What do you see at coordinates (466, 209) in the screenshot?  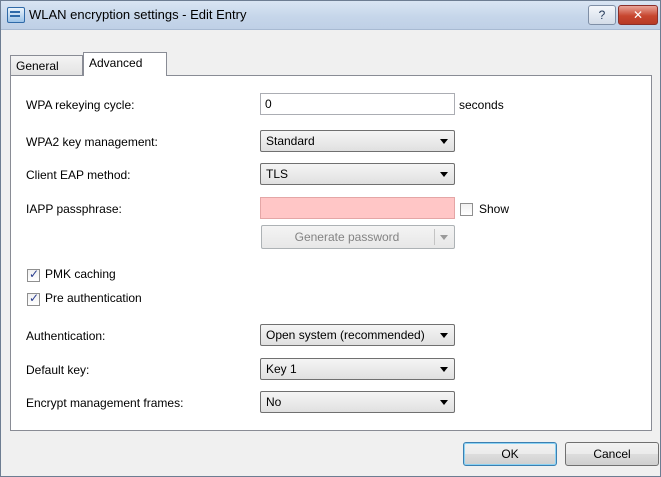 I see `show-passphrase-checkbox` at bounding box center [466, 209].